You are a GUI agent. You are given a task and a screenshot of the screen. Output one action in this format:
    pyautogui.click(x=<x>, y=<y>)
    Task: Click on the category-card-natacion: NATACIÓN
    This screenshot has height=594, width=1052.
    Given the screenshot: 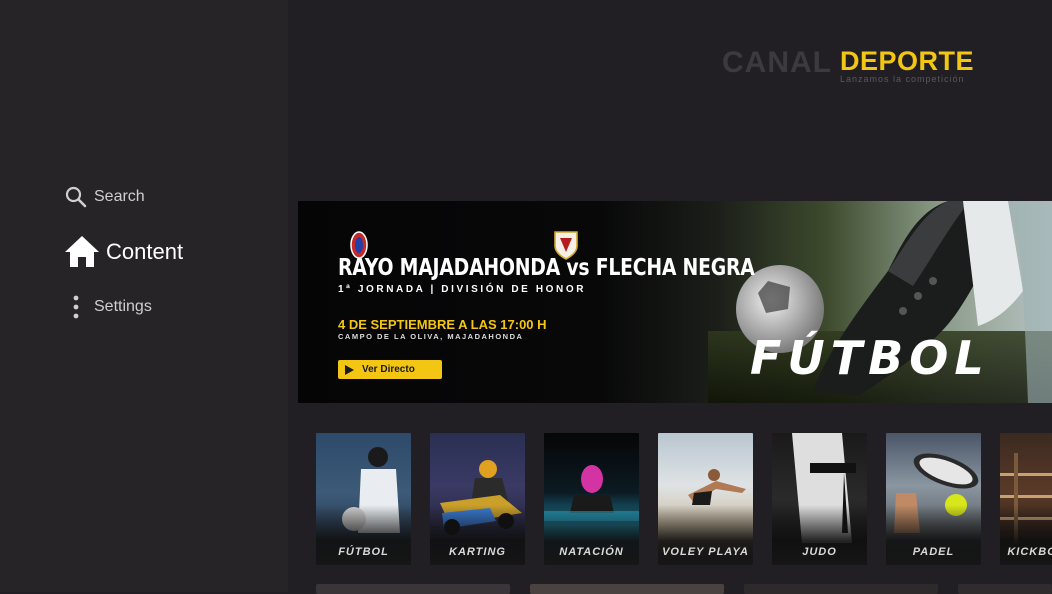 What is the action you would take?
    pyautogui.click(x=591, y=499)
    